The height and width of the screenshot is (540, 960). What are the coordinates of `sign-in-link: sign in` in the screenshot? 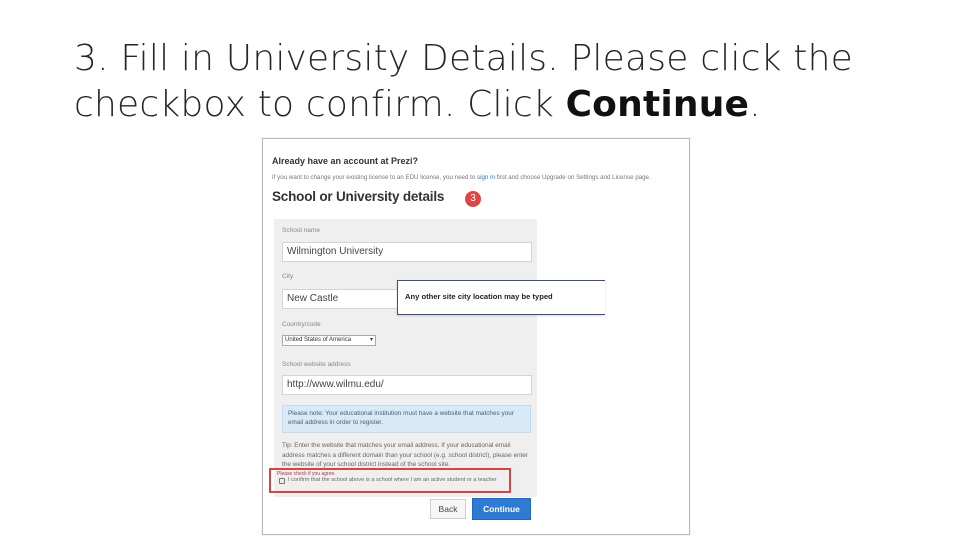 It's located at (486, 177).